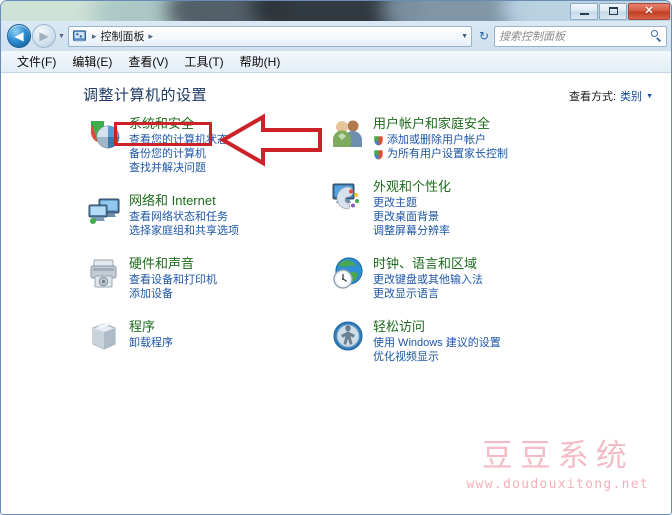  I want to click on window-controls: ✕, so click(619, 11).